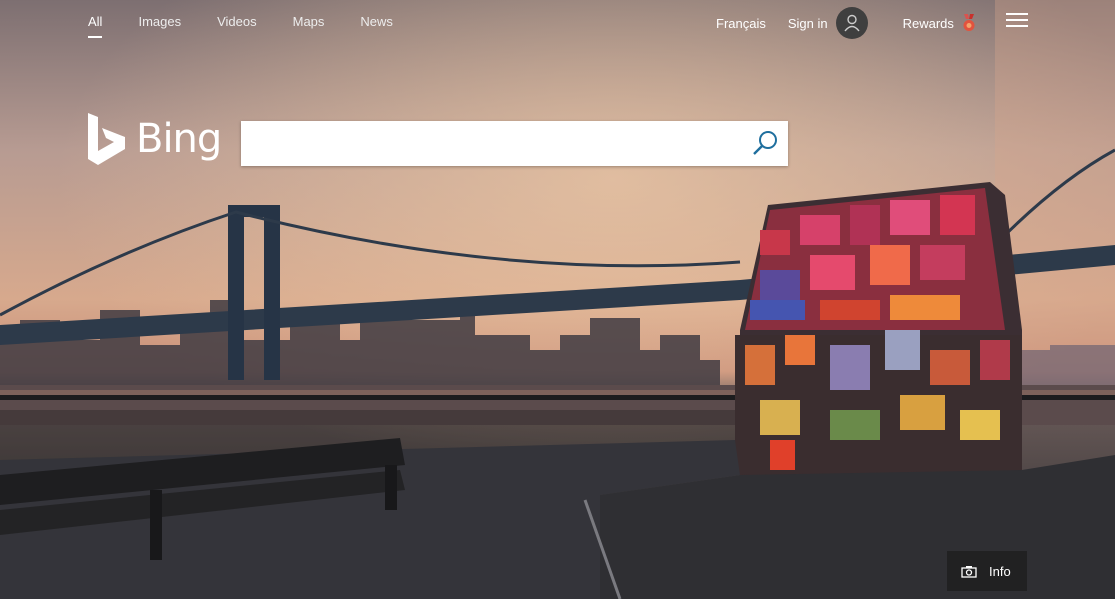  I want to click on camera-icon, so click(969, 571).